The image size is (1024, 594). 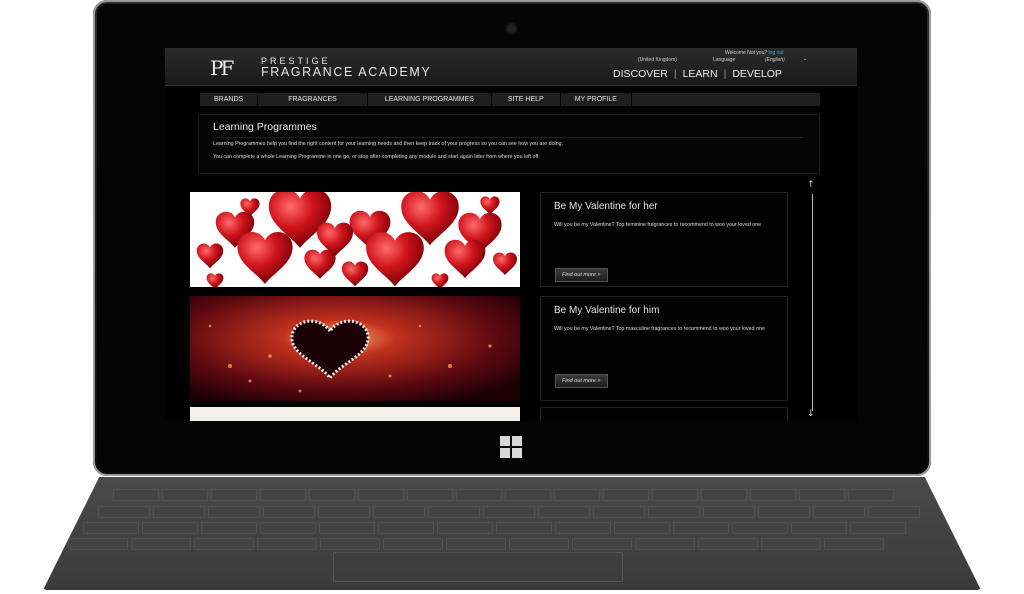 I want to click on programme-image-hearts, so click(x=355, y=239).